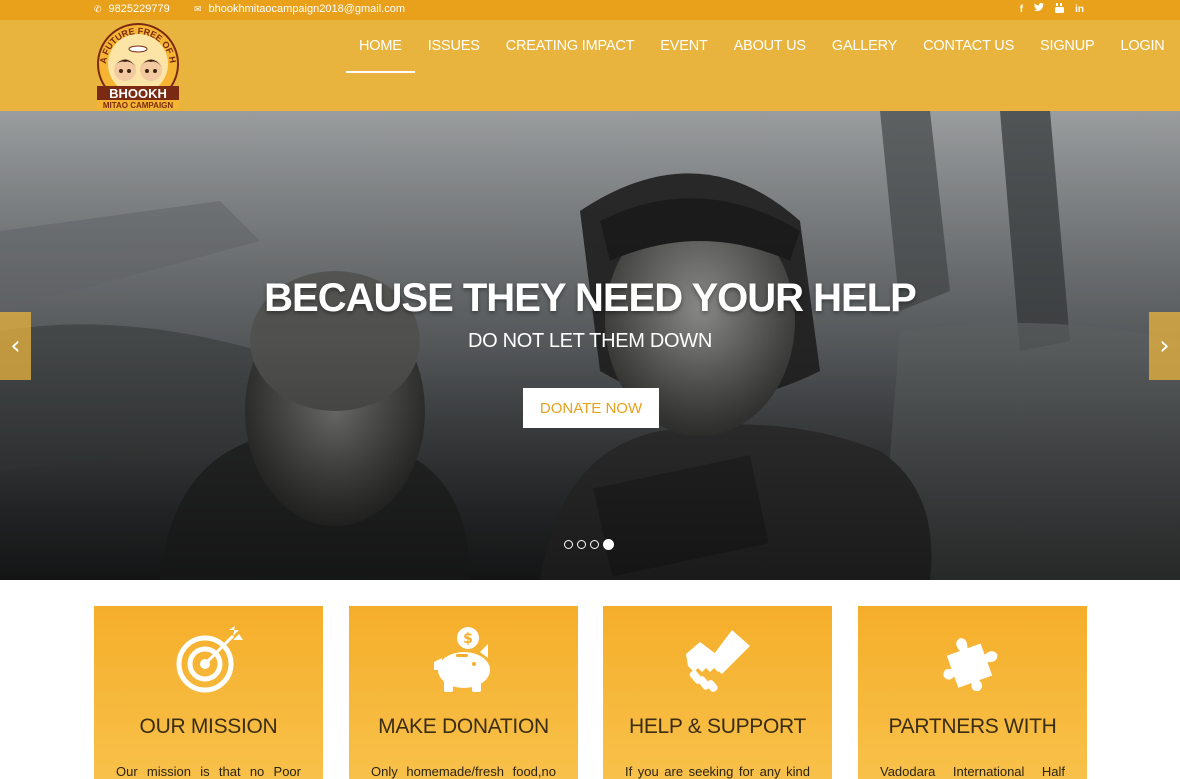  What do you see at coordinates (717, 726) in the screenshot?
I see `card-title: HELP & SUPPORT` at bounding box center [717, 726].